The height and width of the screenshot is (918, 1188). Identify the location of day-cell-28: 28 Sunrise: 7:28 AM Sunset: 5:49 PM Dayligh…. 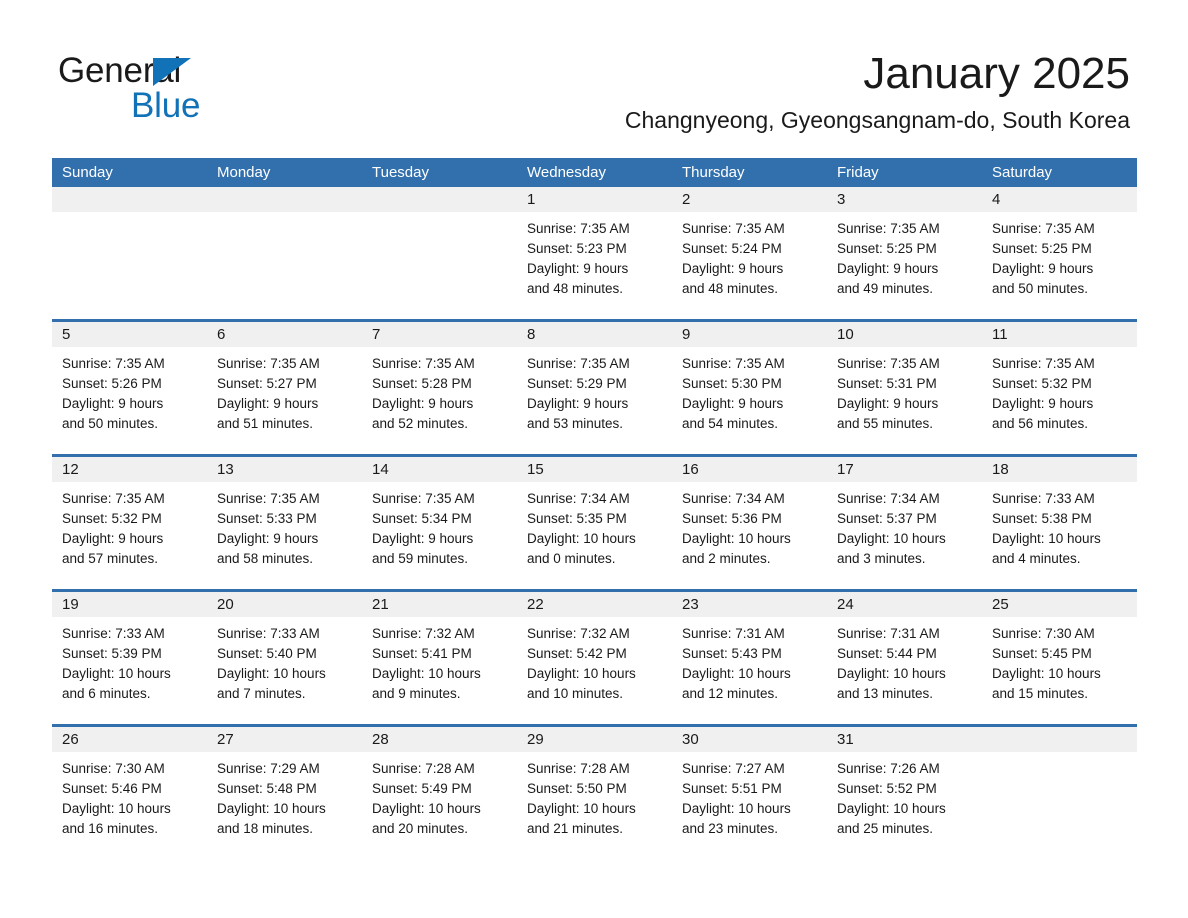
(439, 793).